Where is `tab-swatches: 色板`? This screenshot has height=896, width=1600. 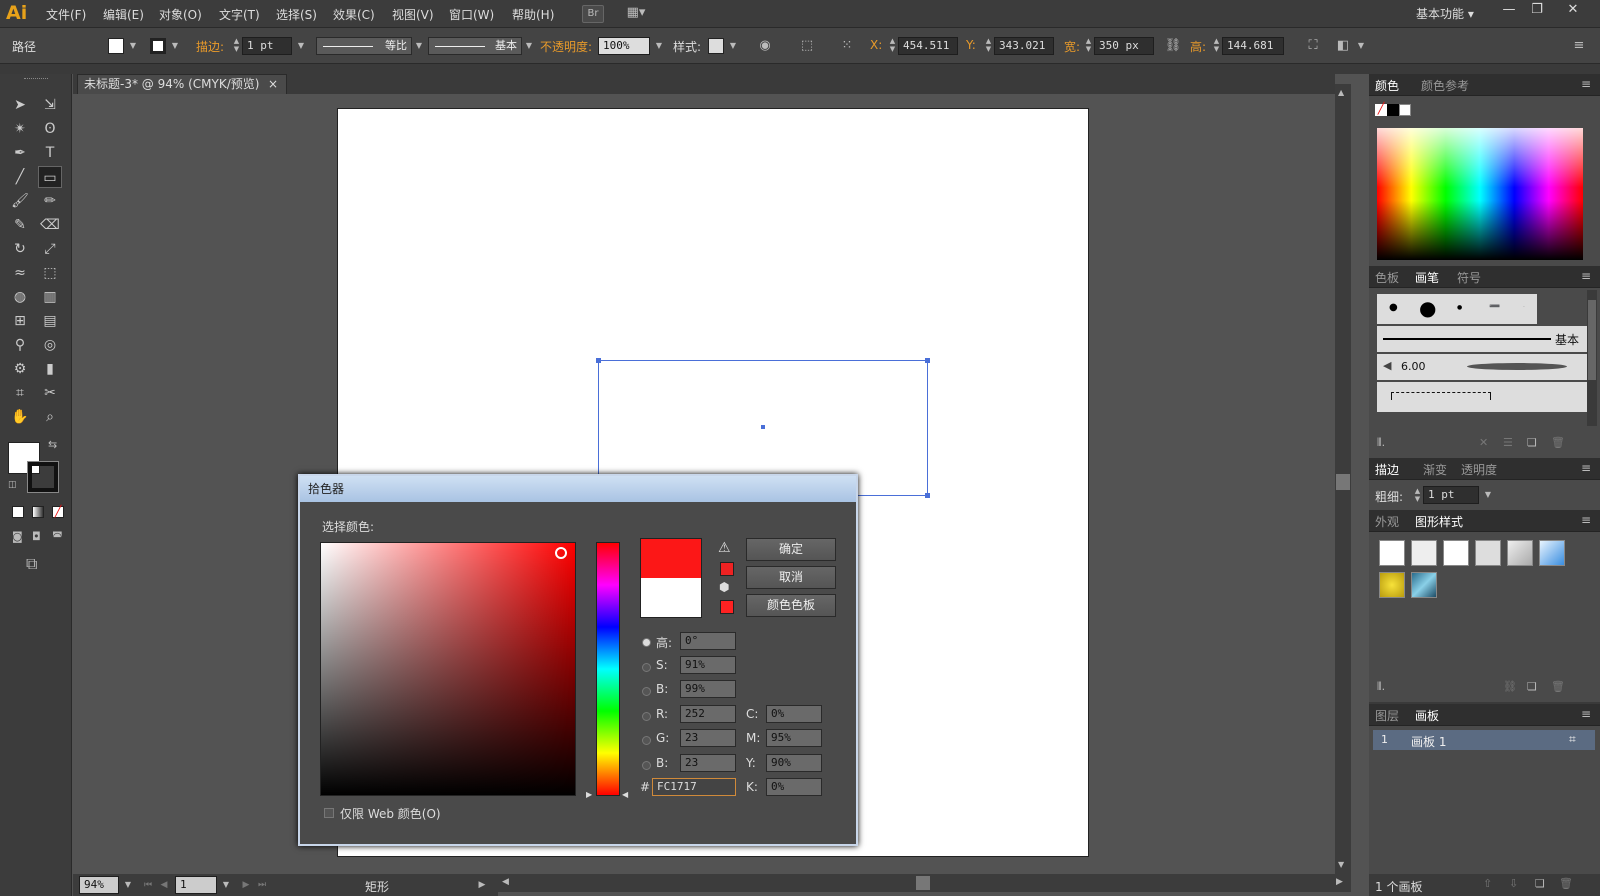
tab-swatches: 色板 is located at coordinates (1387, 277).